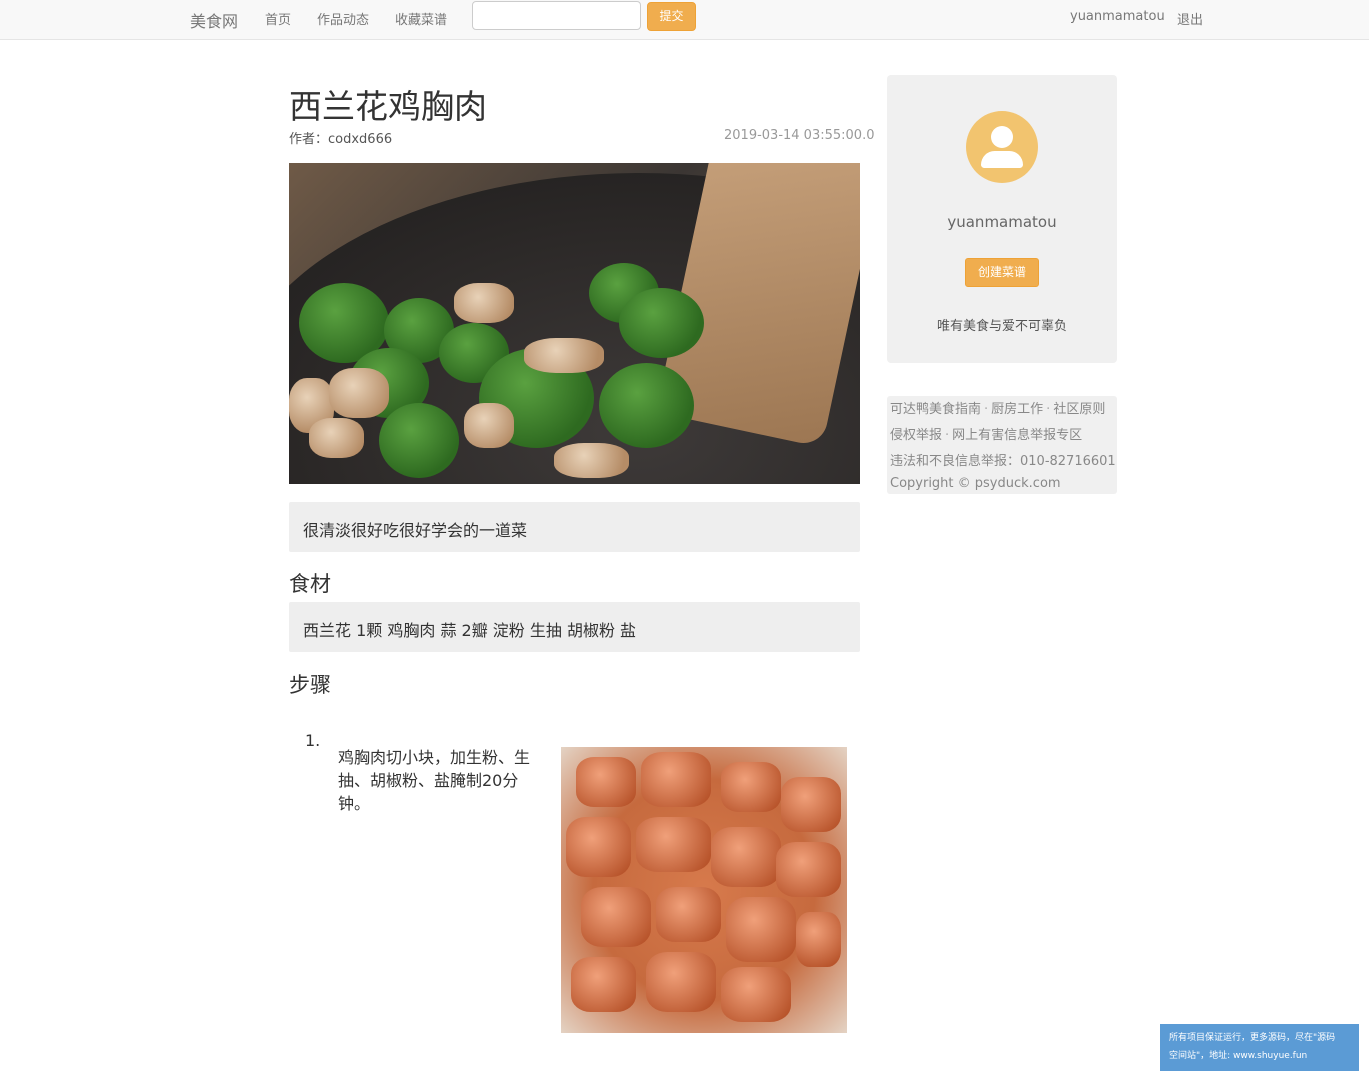 Image resolution: width=1369 pixels, height=1071 pixels. I want to click on footer-copyright: Copyright © psyduck.com, so click(975, 483).